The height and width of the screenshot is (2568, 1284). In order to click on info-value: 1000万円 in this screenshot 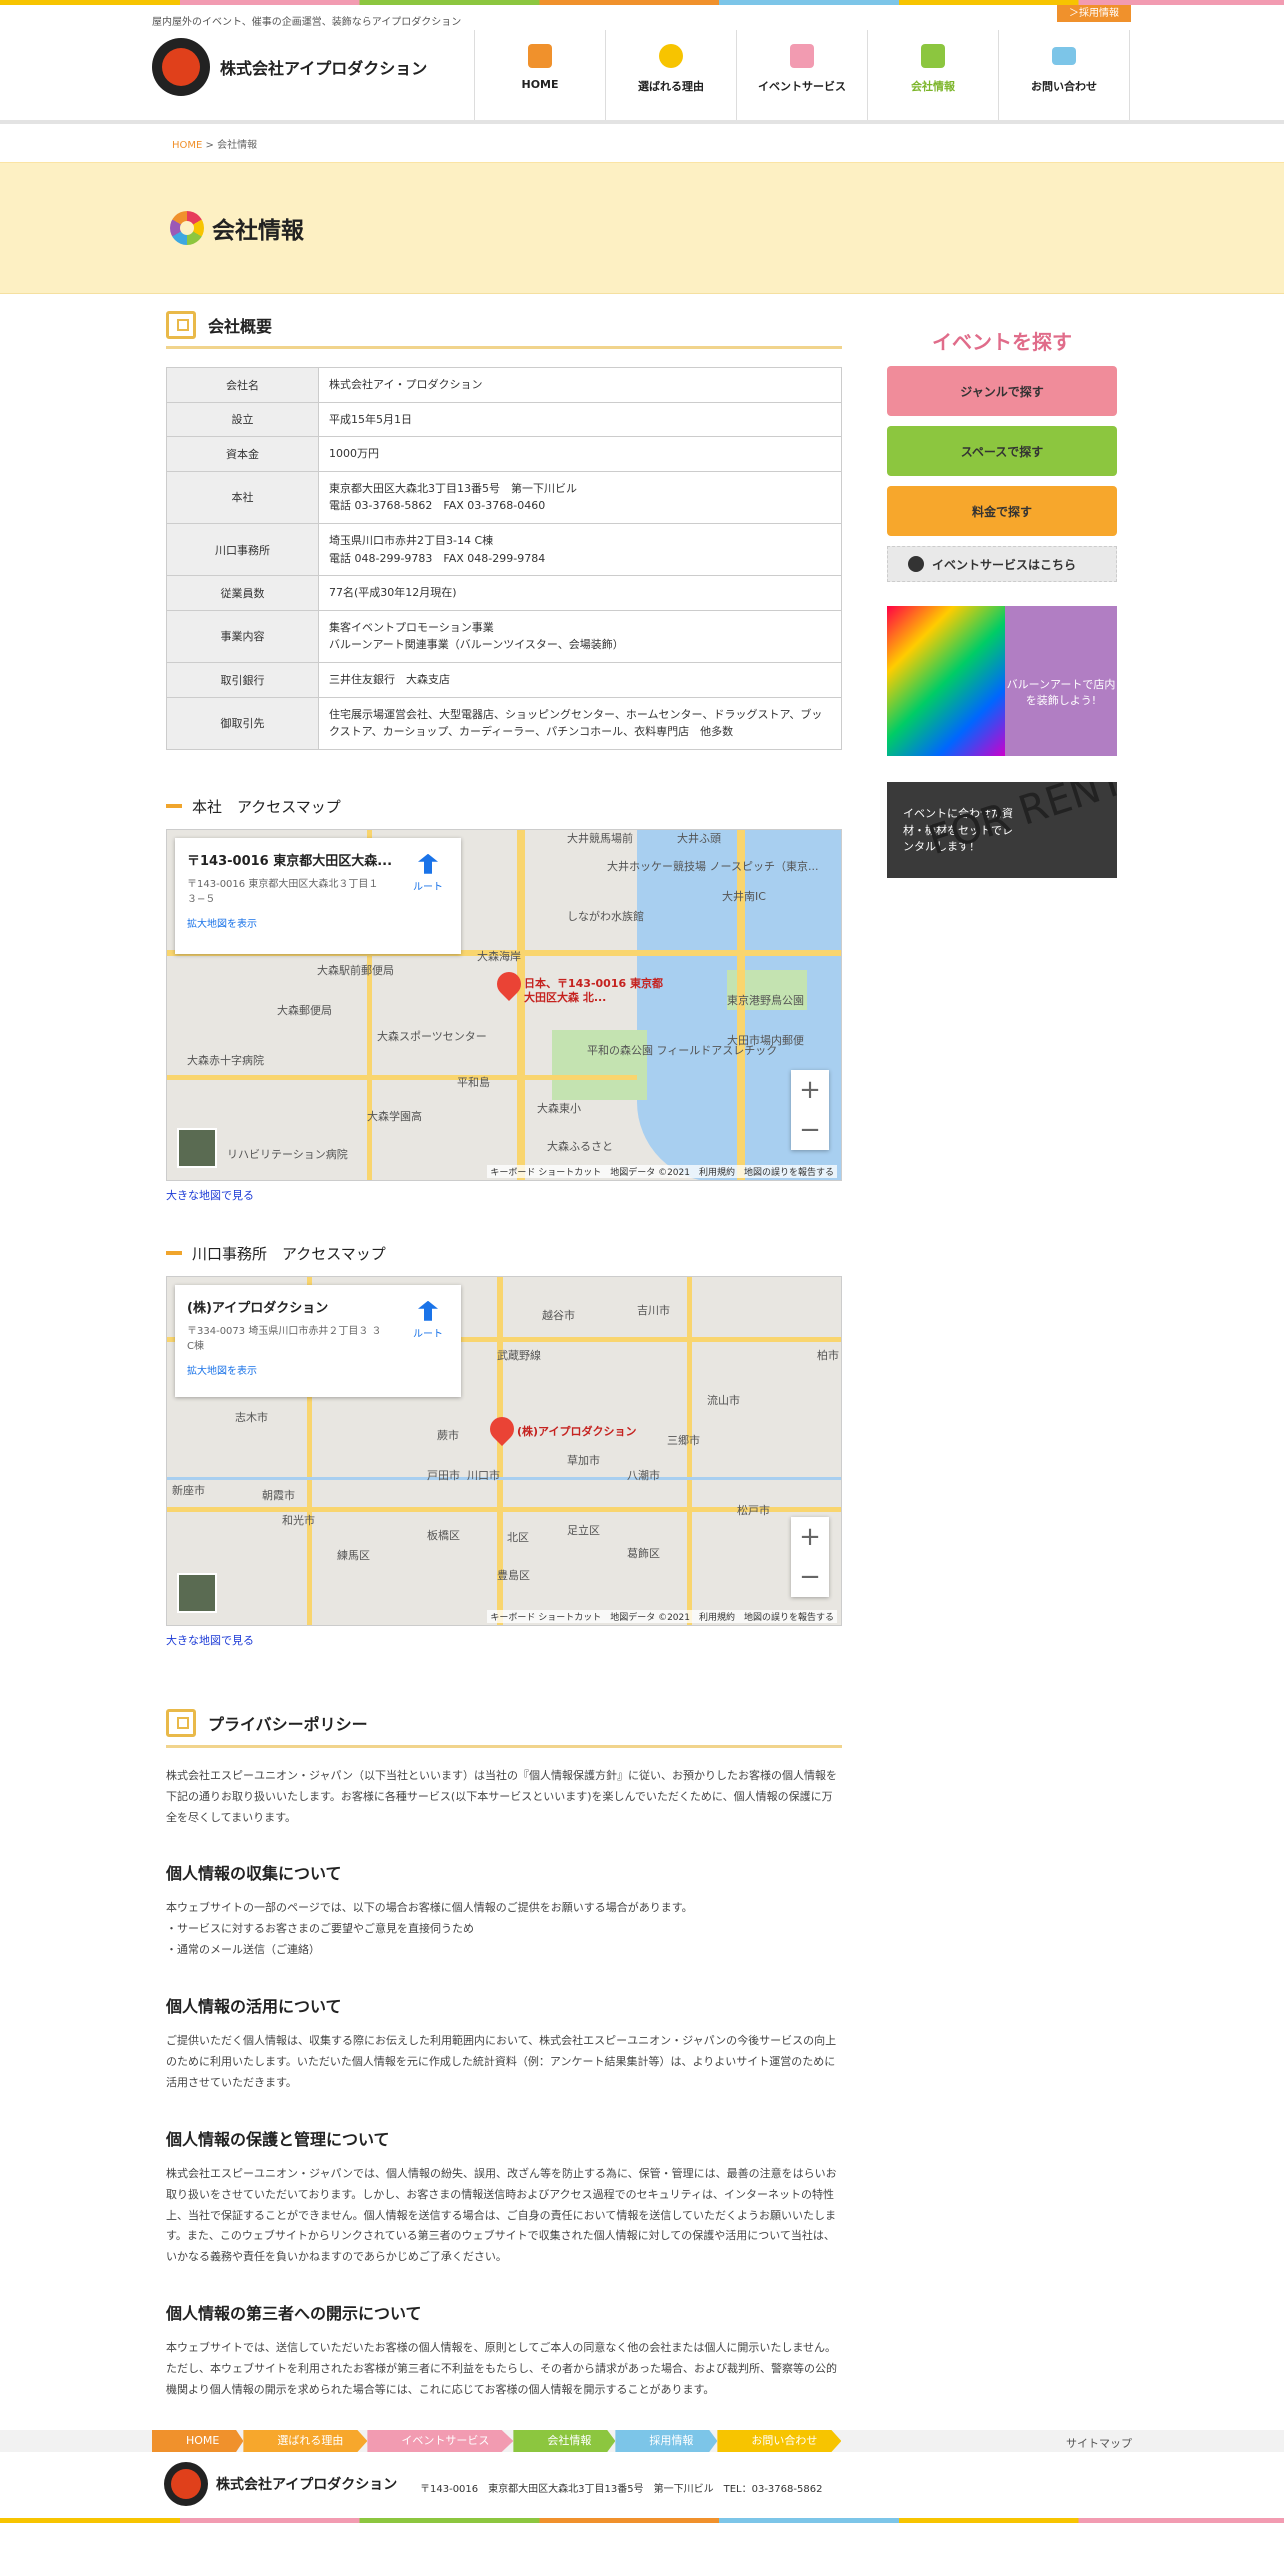, I will do `click(580, 454)`.